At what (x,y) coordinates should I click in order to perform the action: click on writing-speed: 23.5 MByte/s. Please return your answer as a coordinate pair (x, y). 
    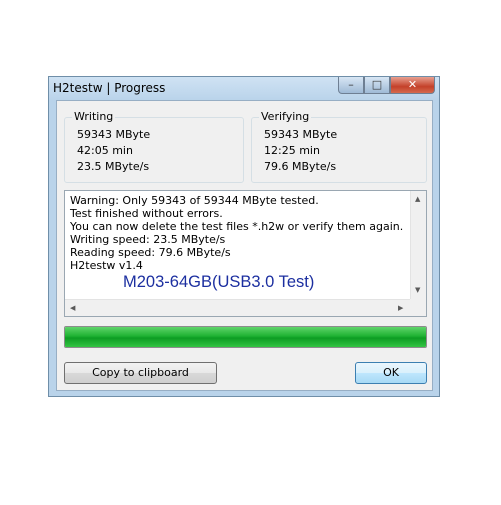
    Looking at the image, I should click on (113, 166).